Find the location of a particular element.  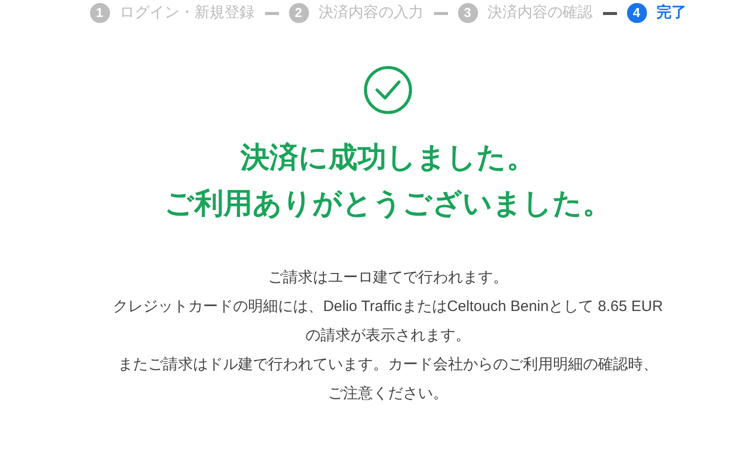

notice-text: クレジットカードの明細には、Delio TrafficまたはCeltouch Beninとして 8.65 EUR is located at coordinates (388, 307).